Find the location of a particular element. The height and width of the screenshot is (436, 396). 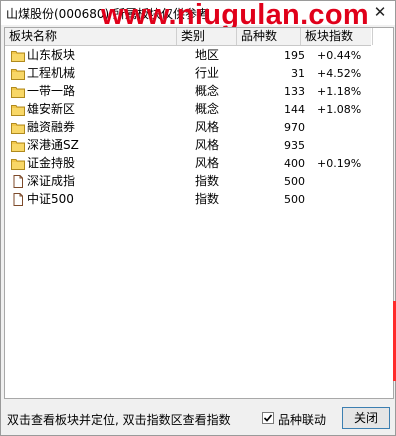

sector-name: 融资融券 is located at coordinates (51, 127).